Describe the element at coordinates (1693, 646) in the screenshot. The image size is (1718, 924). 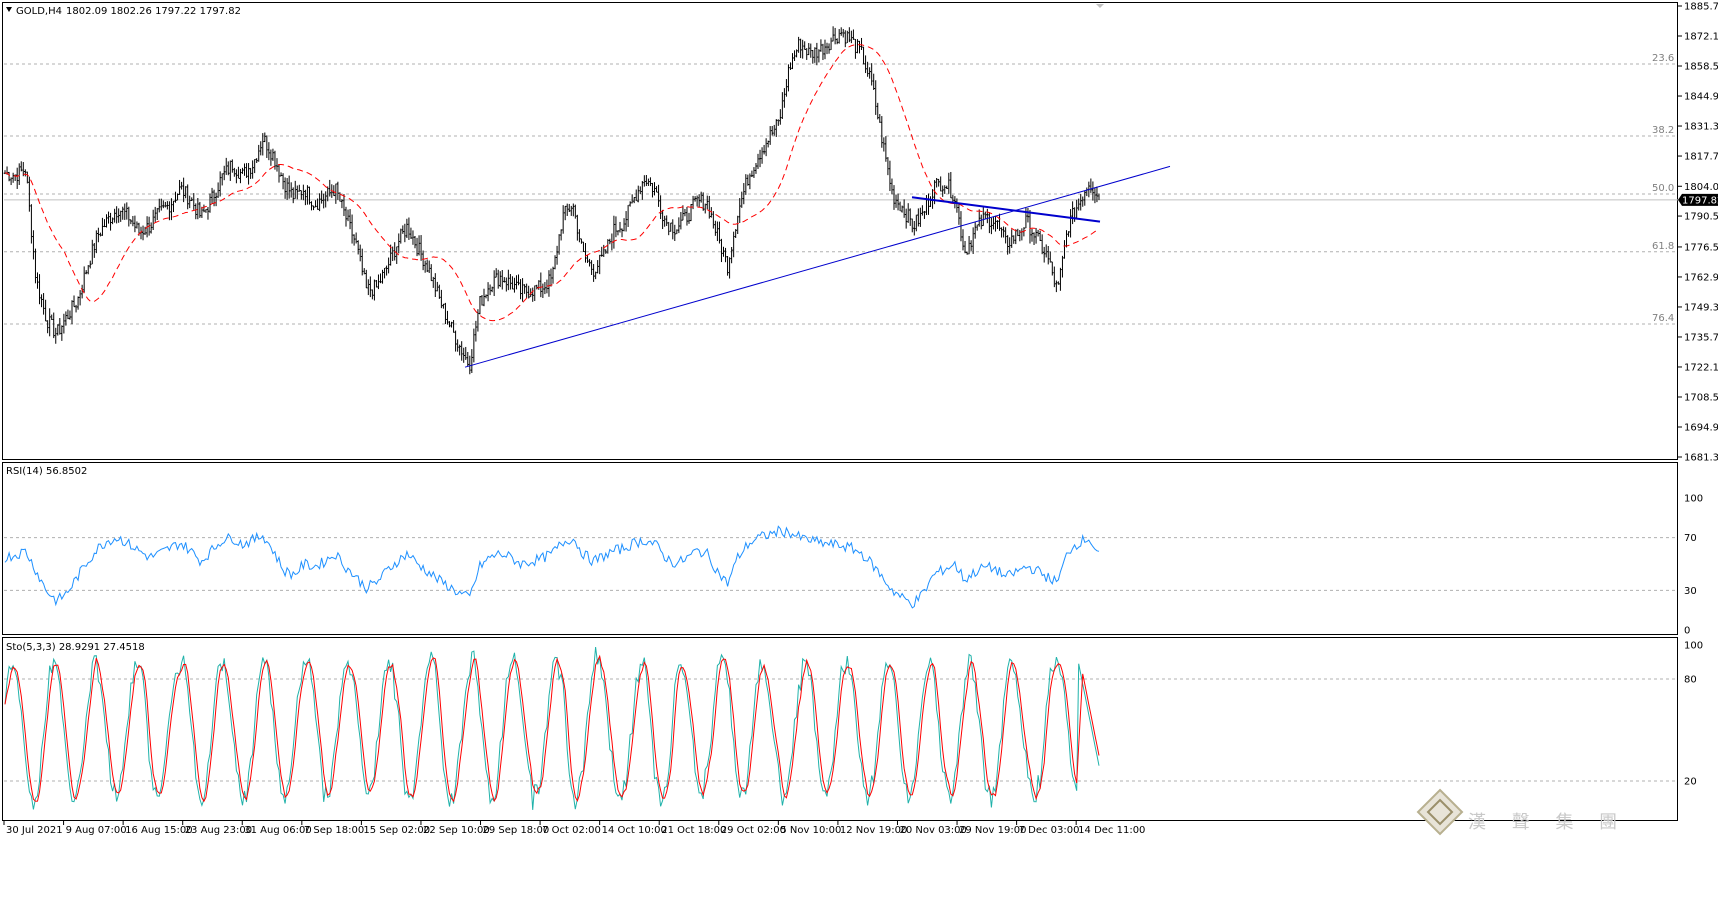
I see `sto-tick-label: 100` at that location.